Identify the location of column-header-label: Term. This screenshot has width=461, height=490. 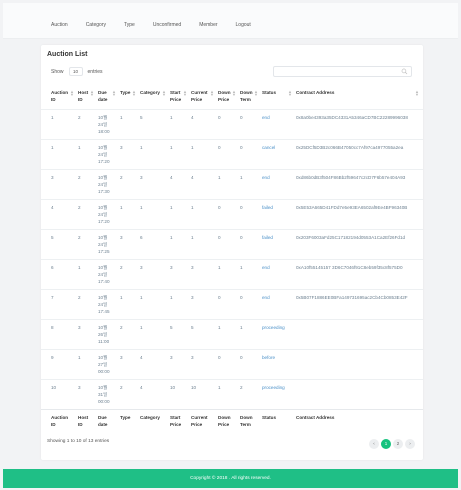
(245, 99).